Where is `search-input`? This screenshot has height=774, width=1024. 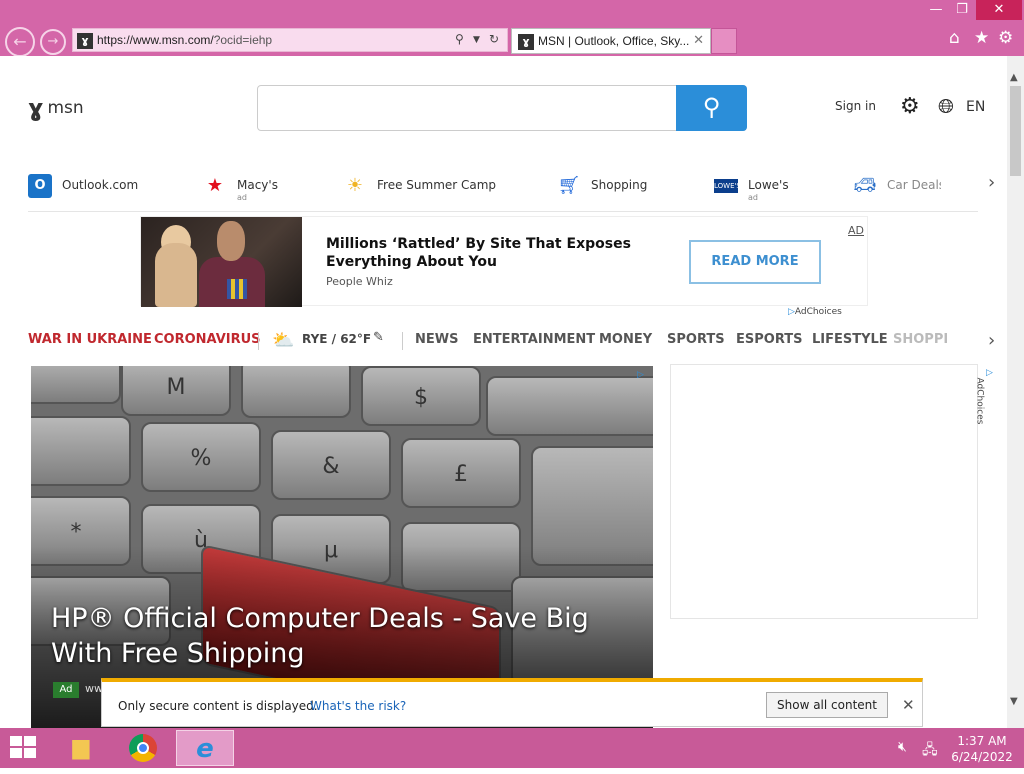 search-input is located at coordinates (502, 108).